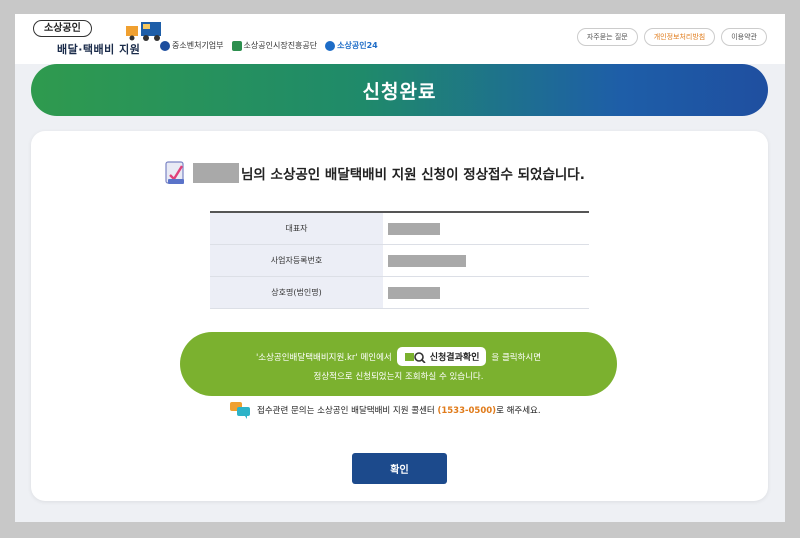 Image resolution: width=800 pixels, height=538 pixels. Describe the element at coordinates (679, 37) in the screenshot. I see `privacy-policy-link: 개인정보처리방침` at that location.